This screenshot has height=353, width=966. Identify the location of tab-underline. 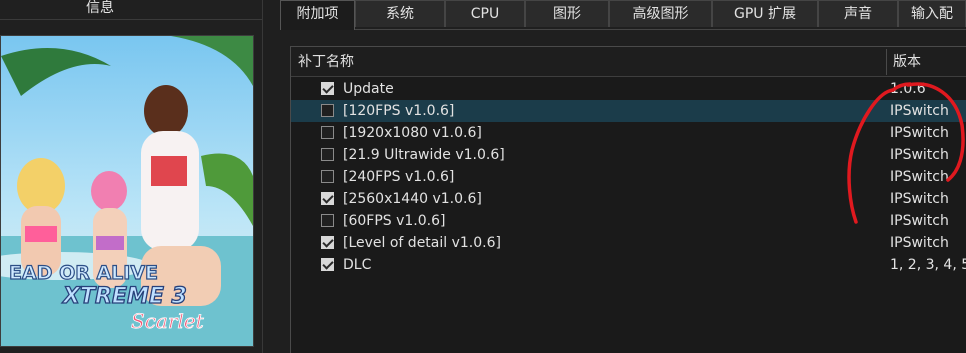
(660, 29).